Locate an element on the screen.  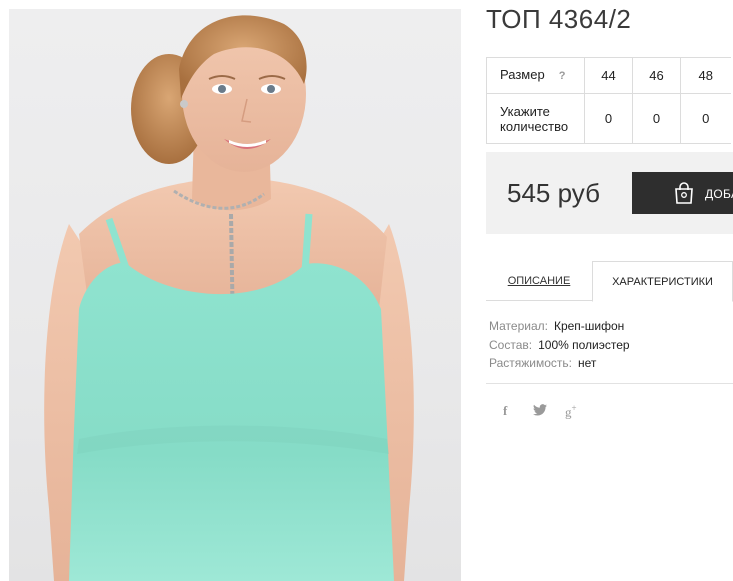
twitter-icon is located at coordinates (540, 411).